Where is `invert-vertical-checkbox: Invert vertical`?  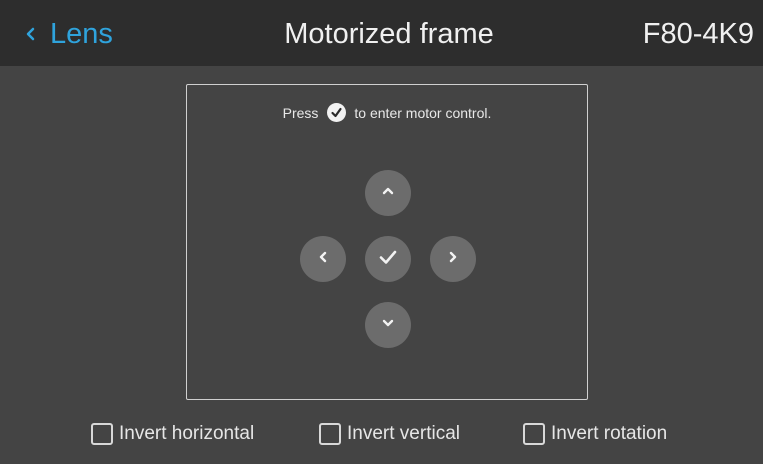 invert-vertical-checkbox: Invert vertical is located at coordinates (389, 434).